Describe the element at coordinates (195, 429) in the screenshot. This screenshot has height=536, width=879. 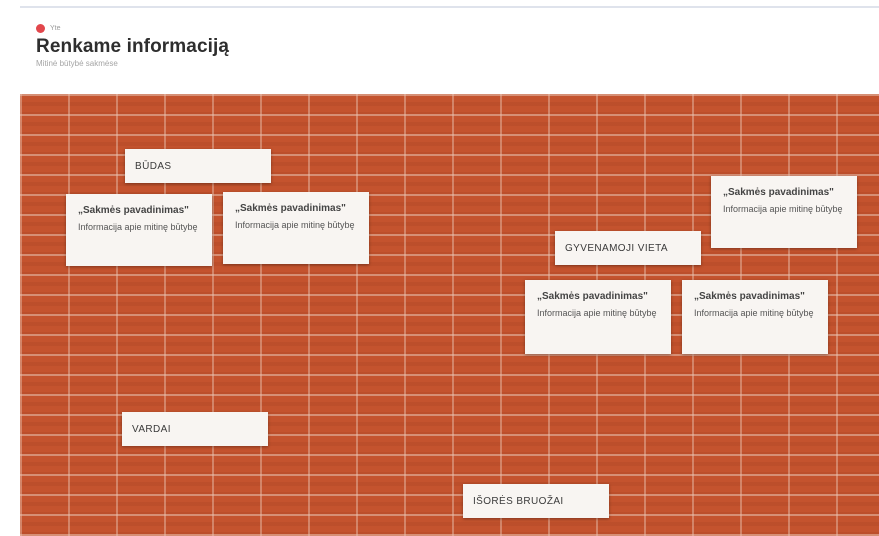
I see `section-card-vardai: VARDAI` at that location.